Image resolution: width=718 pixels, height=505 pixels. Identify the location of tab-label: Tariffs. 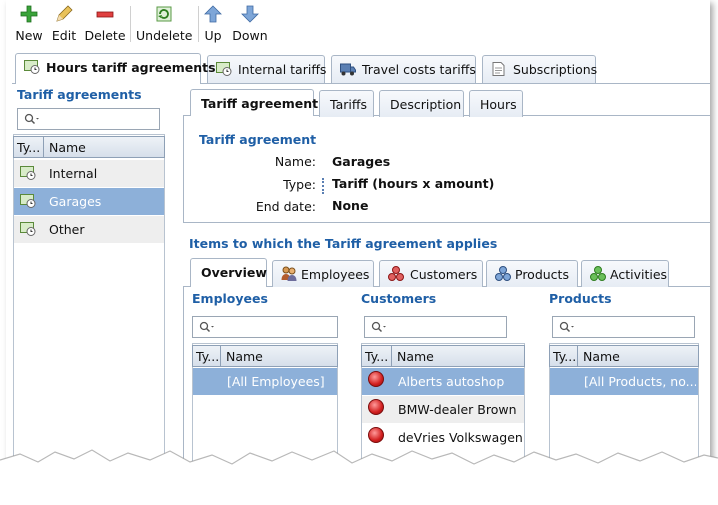
(348, 104).